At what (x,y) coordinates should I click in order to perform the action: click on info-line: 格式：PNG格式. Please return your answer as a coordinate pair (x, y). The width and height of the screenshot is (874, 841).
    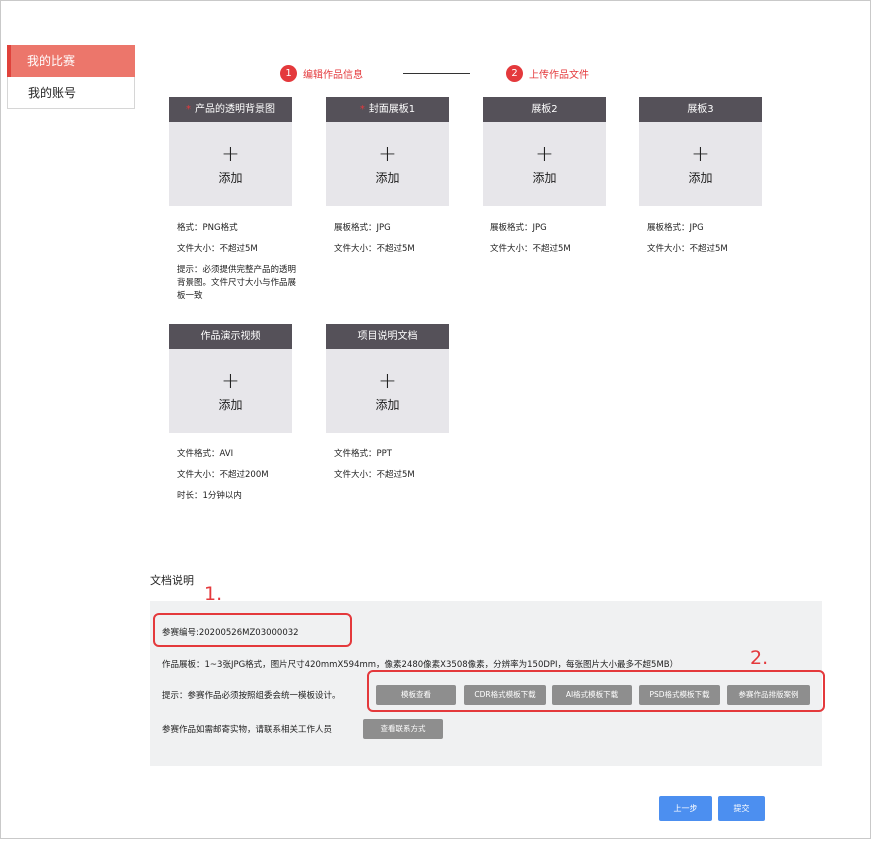
    Looking at the image, I should click on (207, 228).